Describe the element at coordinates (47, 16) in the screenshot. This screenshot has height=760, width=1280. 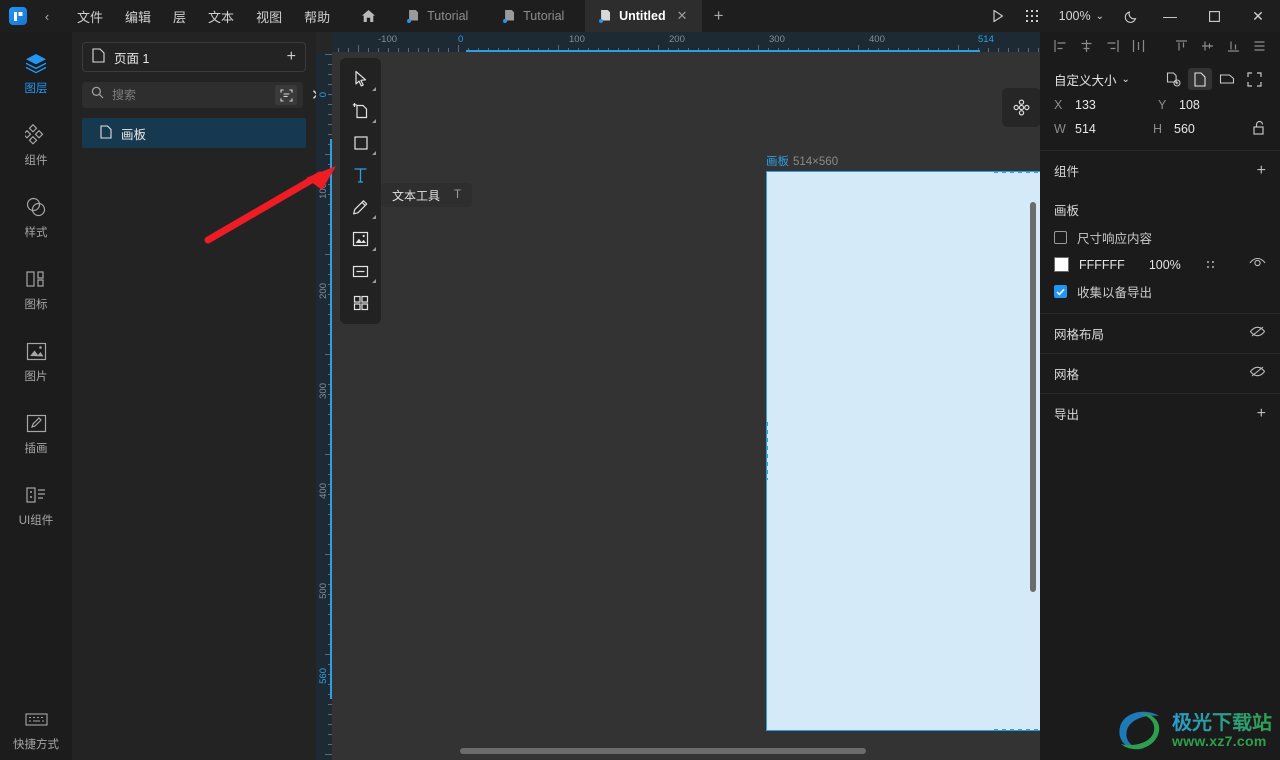
I see `back-button: ‹` at that location.